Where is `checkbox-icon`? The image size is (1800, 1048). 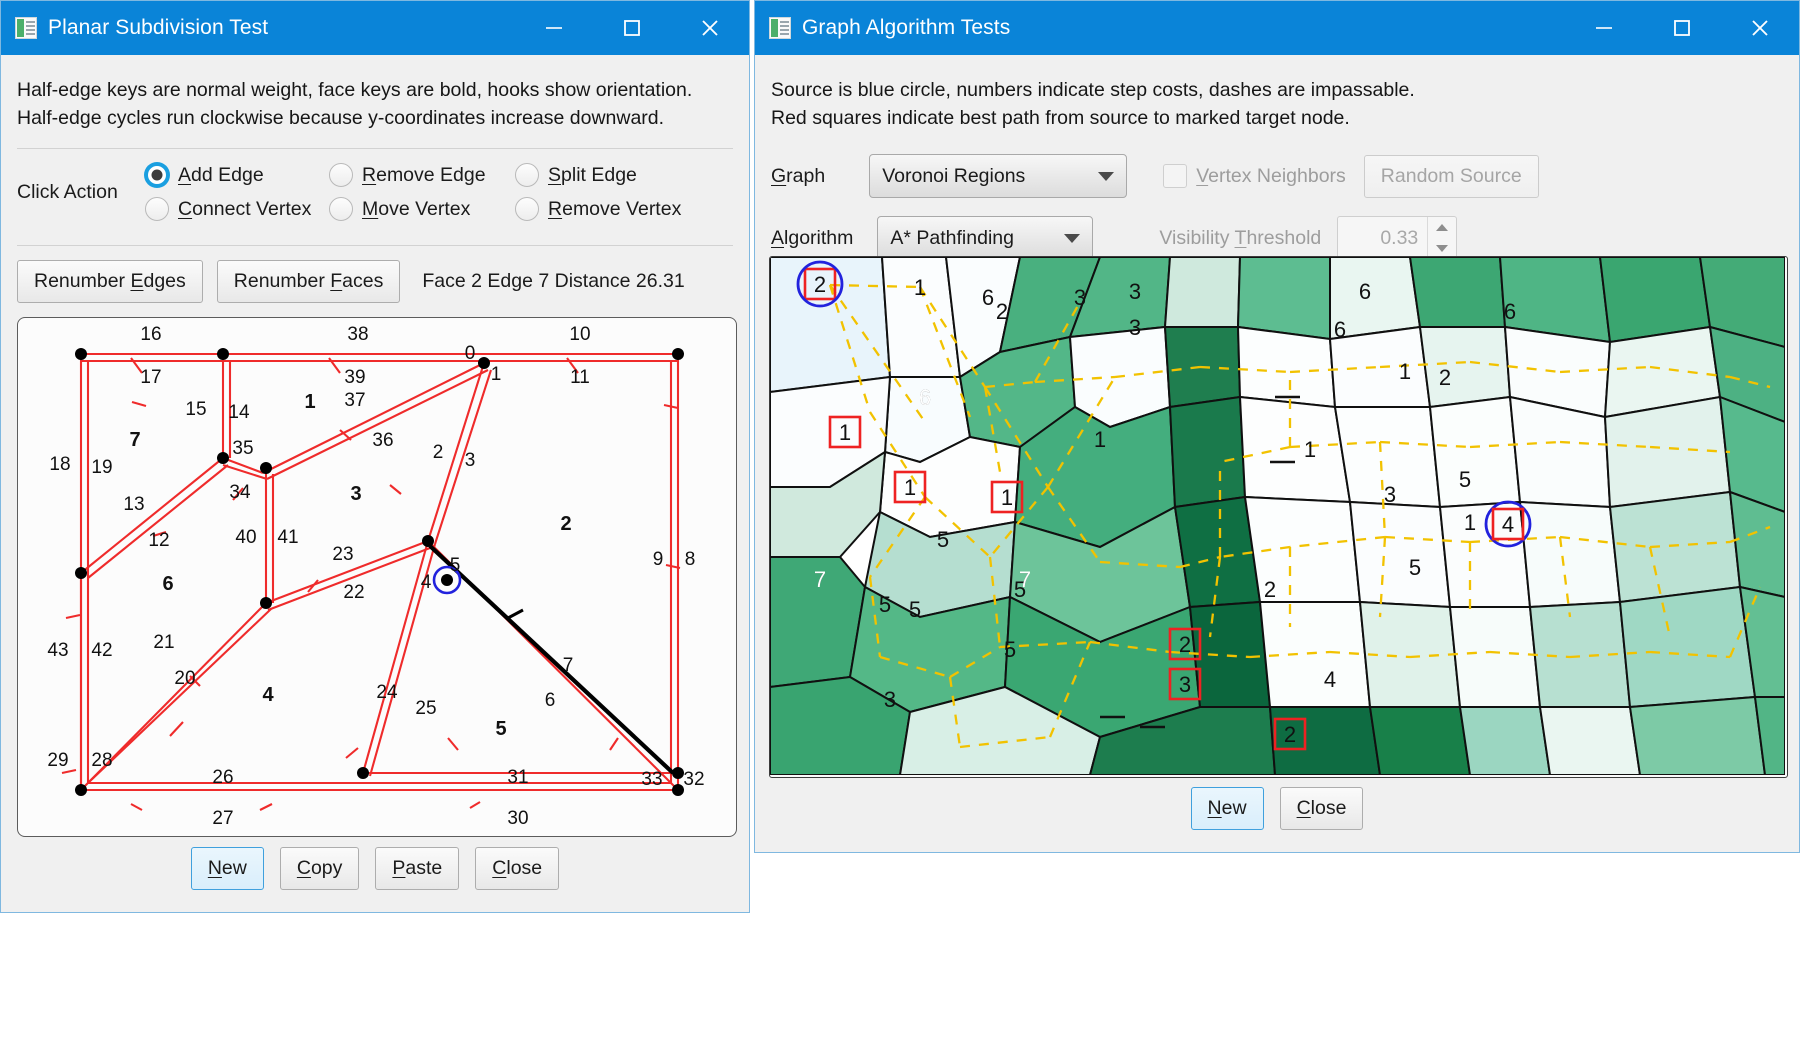
checkbox-icon is located at coordinates (1175, 176).